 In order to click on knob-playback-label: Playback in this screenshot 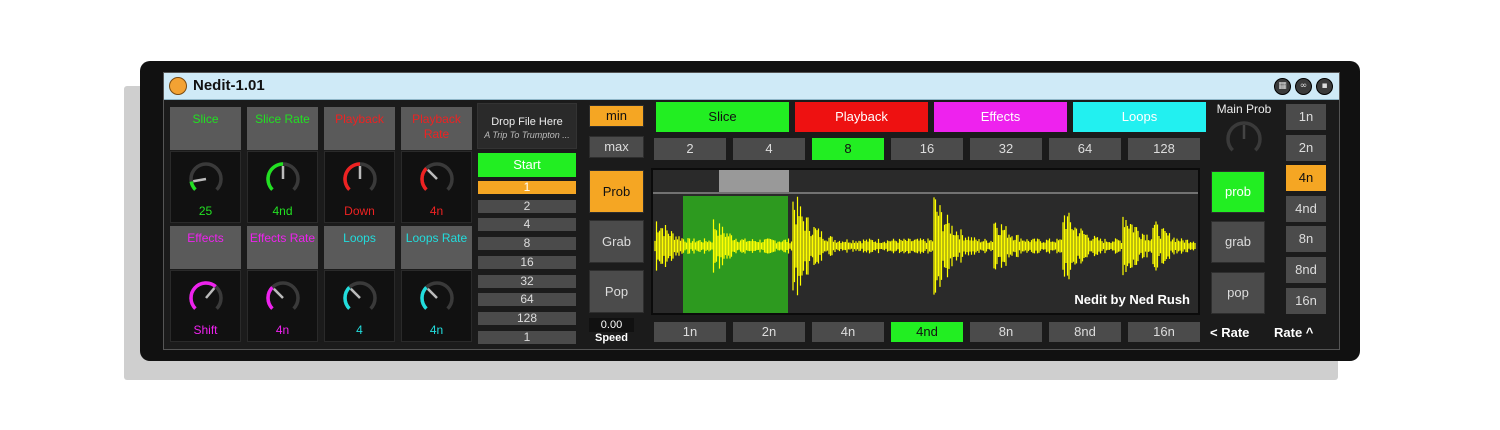, I will do `click(359, 128)`.